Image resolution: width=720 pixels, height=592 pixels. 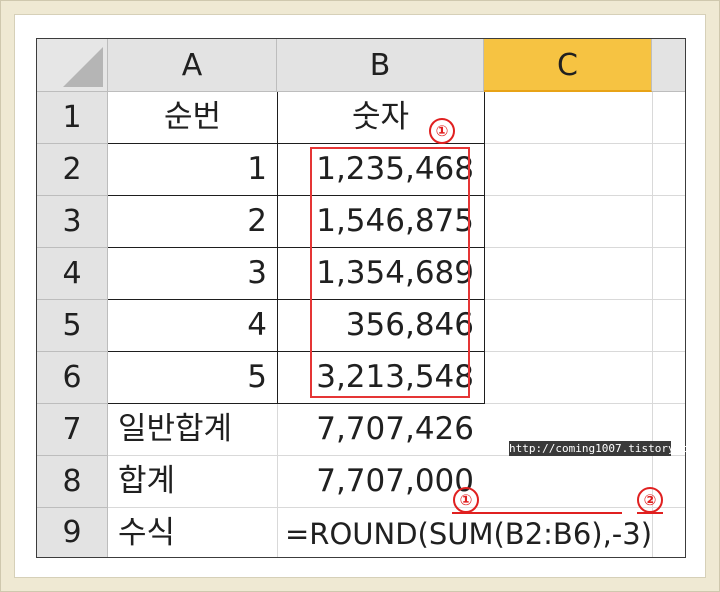 What do you see at coordinates (537, 513) in the screenshot?
I see `formula-underline-sum` at bounding box center [537, 513].